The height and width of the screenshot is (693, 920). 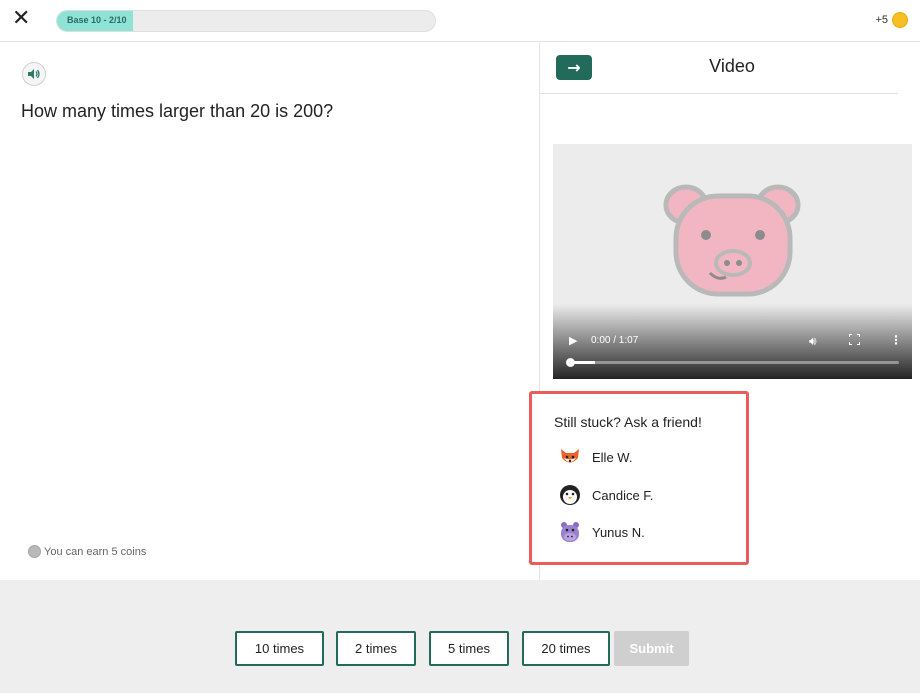 What do you see at coordinates (376, 648) in the screenshot?
I see `answer-option-2-times: 2 times` at bounding box center [376, 648].